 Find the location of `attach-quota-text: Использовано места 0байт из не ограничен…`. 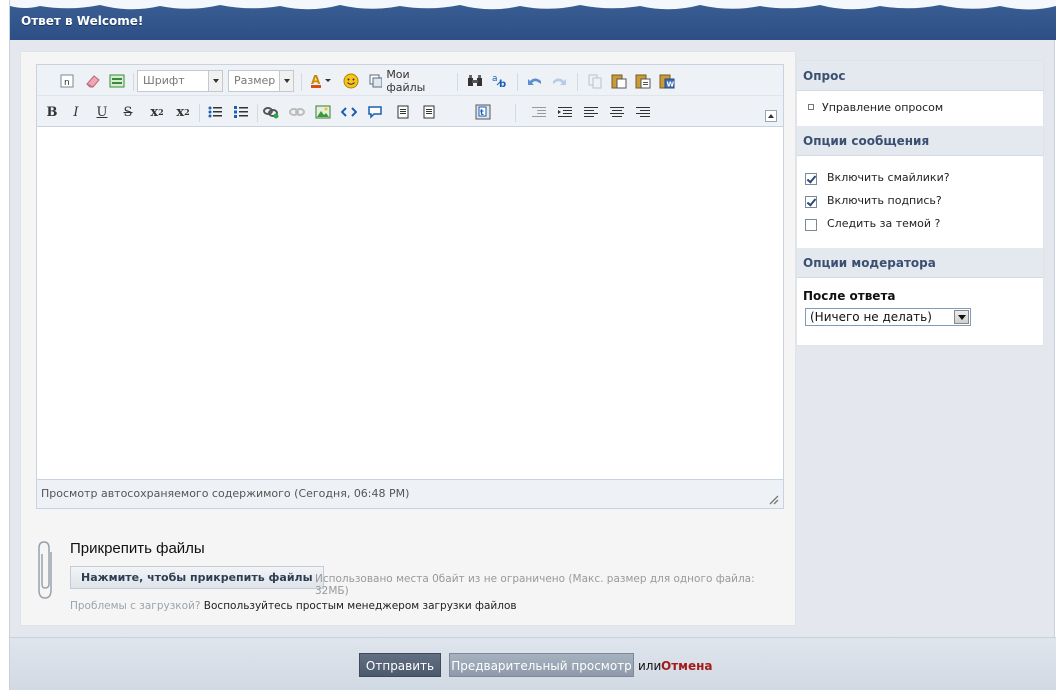

attach-quota-text: Использовано места 0байт из не ограничен… is located at coordinates (535, 585).